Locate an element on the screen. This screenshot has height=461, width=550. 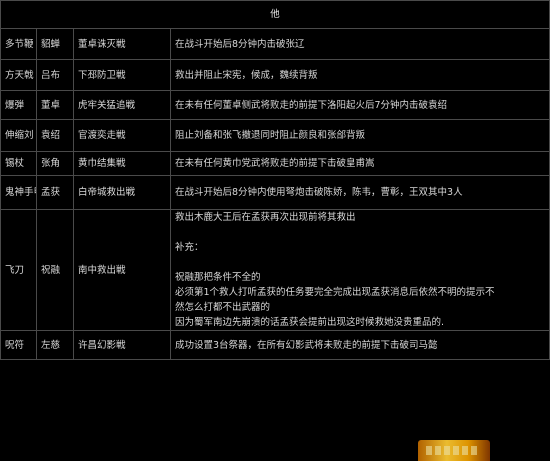
table-row: 锡杖 张角 黄巾结集戦 在未有任何黄巾党武将败走的前提下击破皇甫嵩 is located at coordinates (275, 163).